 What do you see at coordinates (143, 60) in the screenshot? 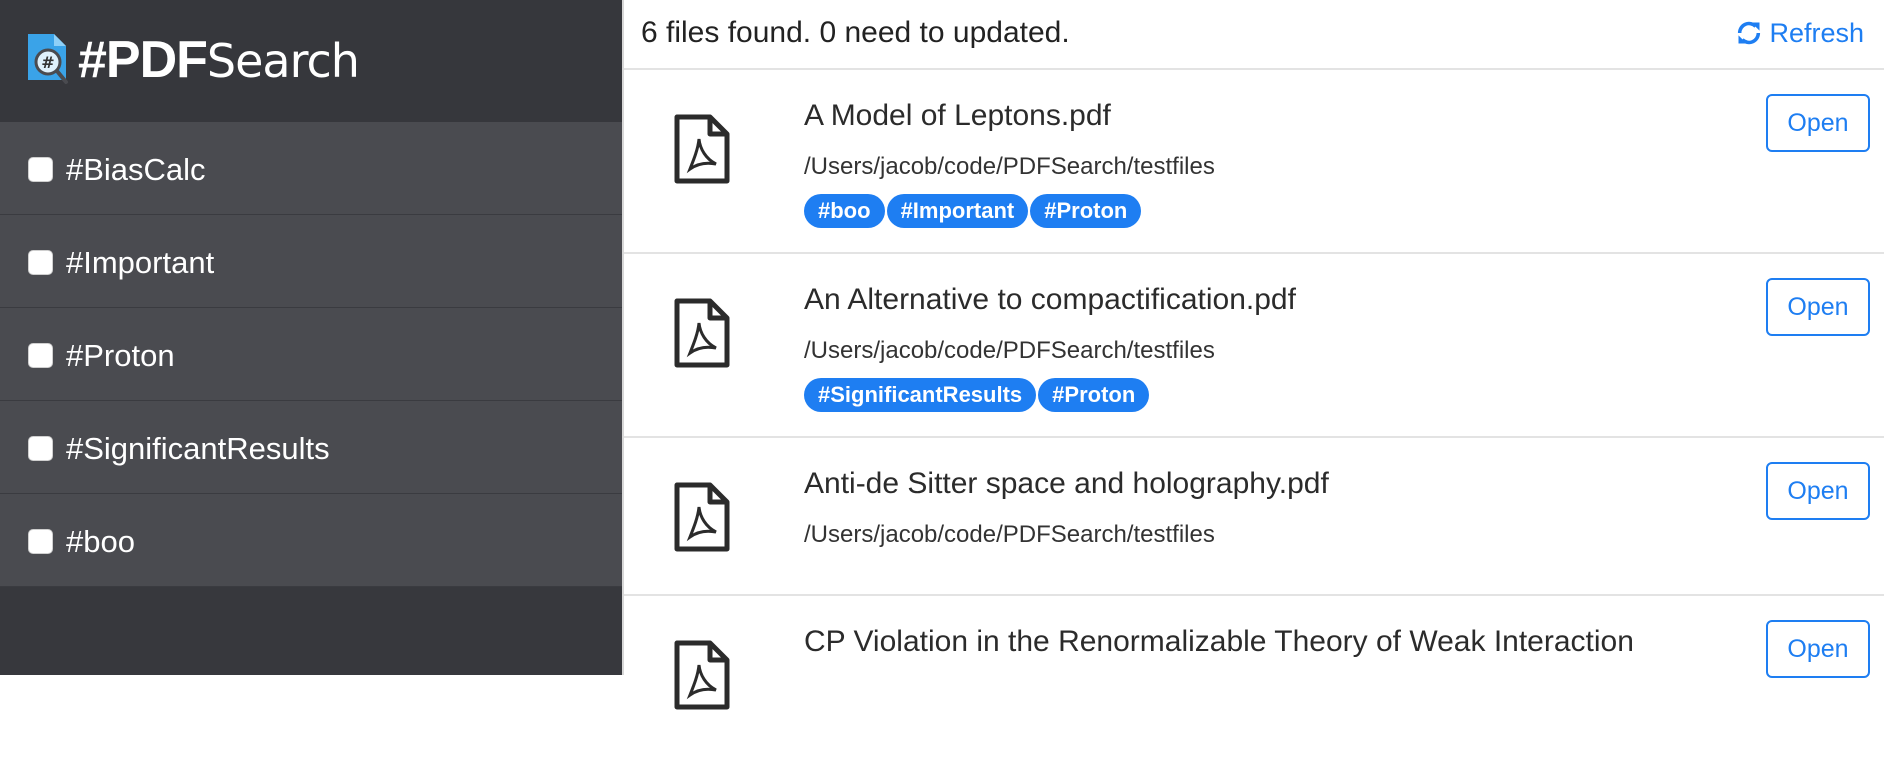
I see `app-title-bold: #PDF` at bounding box center [143, 60].